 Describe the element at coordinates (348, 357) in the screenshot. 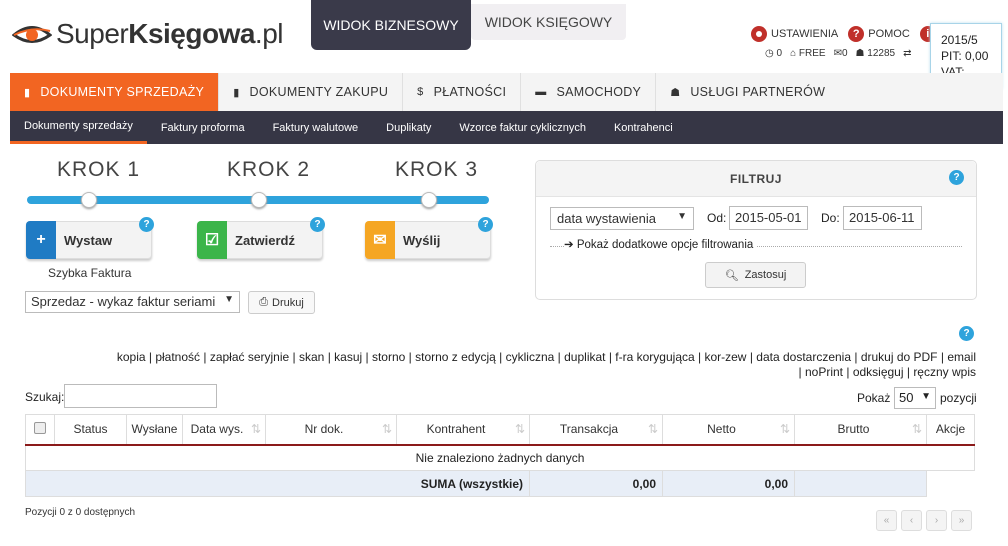

I see `action-link: kasuj` at that location.